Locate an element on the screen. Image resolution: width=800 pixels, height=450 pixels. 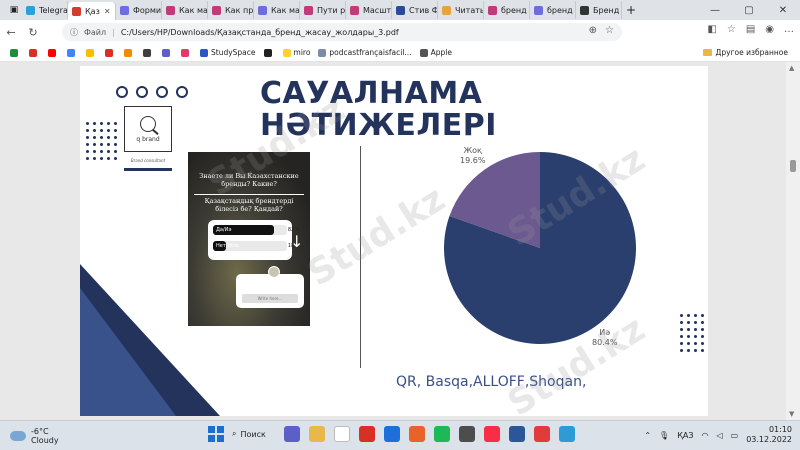
browser-tab: Бренд is located at coordinates (599, 10).